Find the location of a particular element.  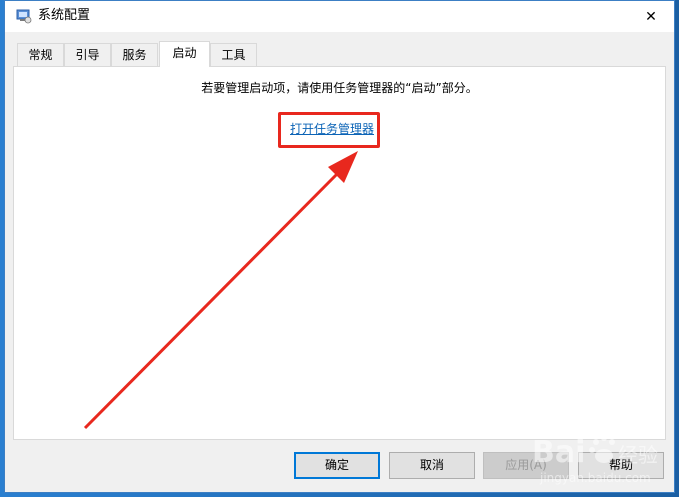

window-title: 系统配置 is located at coordinates (64, 15).